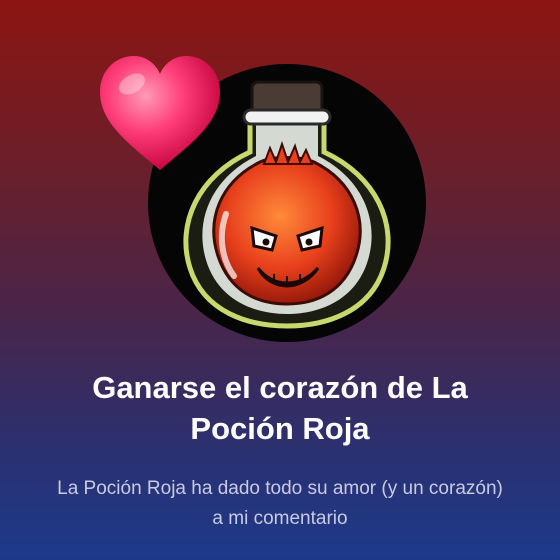 This screenshot has width=560, height=560. I want to click on heart-icon, so click(160, 113).